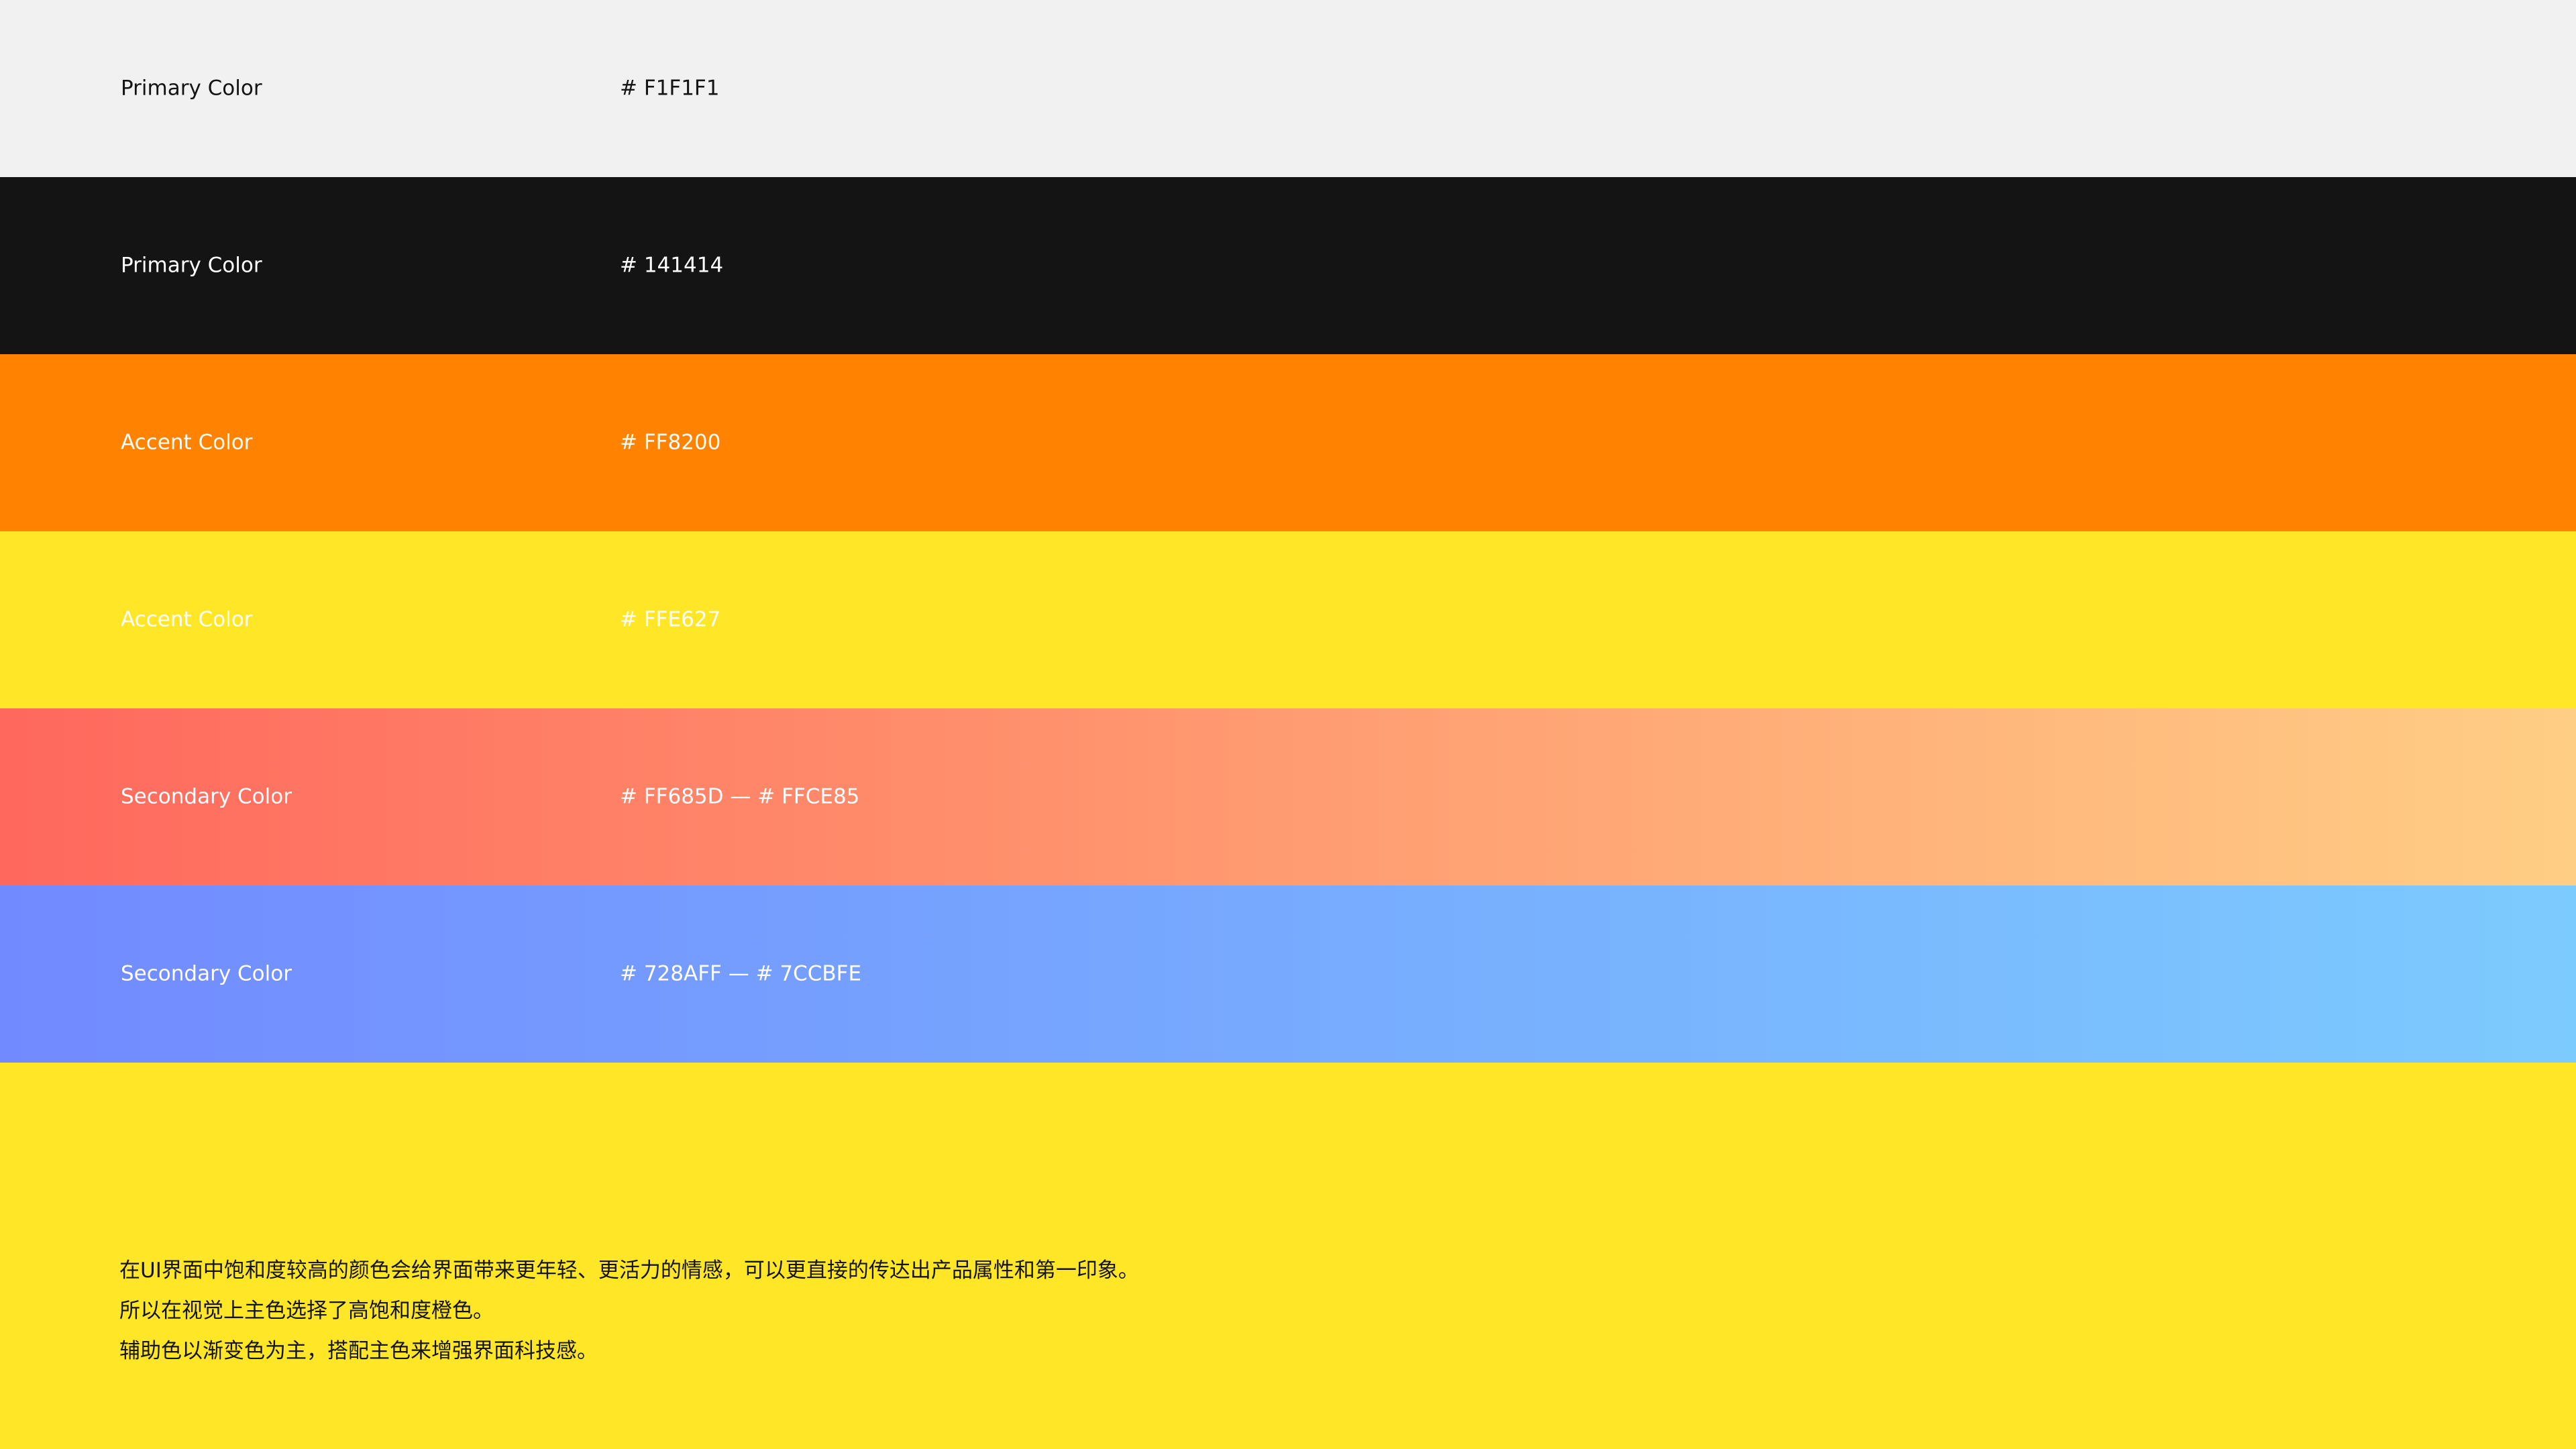 The image size is (2576, 1449). I want to click on swatch-hex-value: # 141414, so click(672, 265).